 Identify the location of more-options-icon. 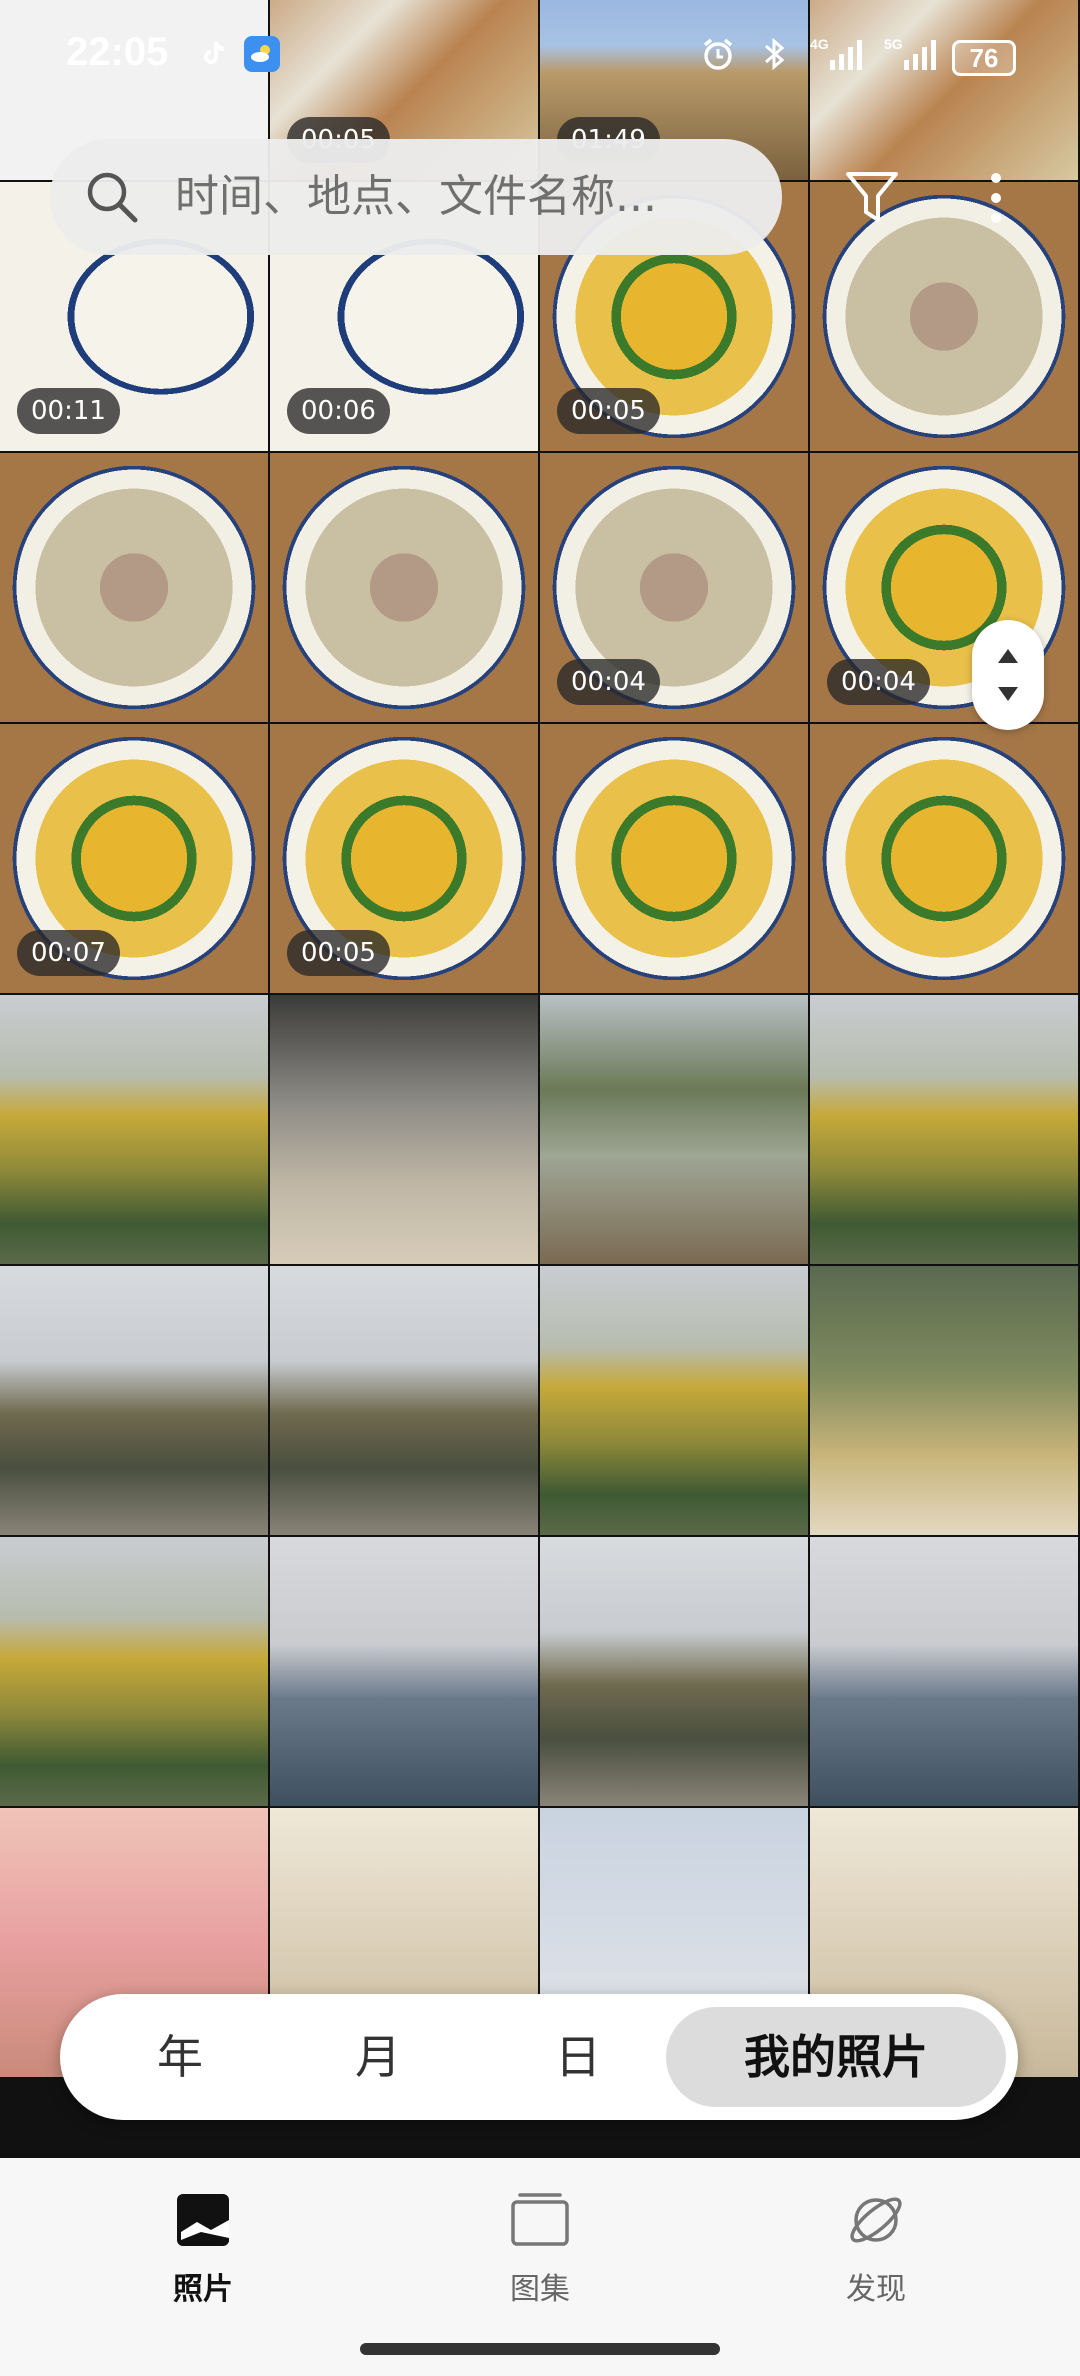
(996, 198).